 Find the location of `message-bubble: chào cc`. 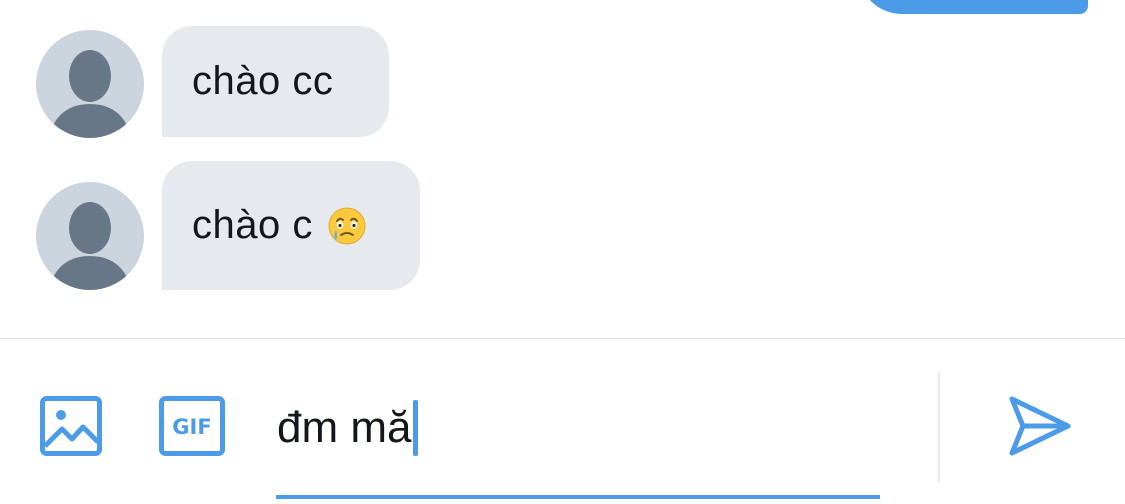

message-bubble: chào cc is located at coordinates (275, 81).